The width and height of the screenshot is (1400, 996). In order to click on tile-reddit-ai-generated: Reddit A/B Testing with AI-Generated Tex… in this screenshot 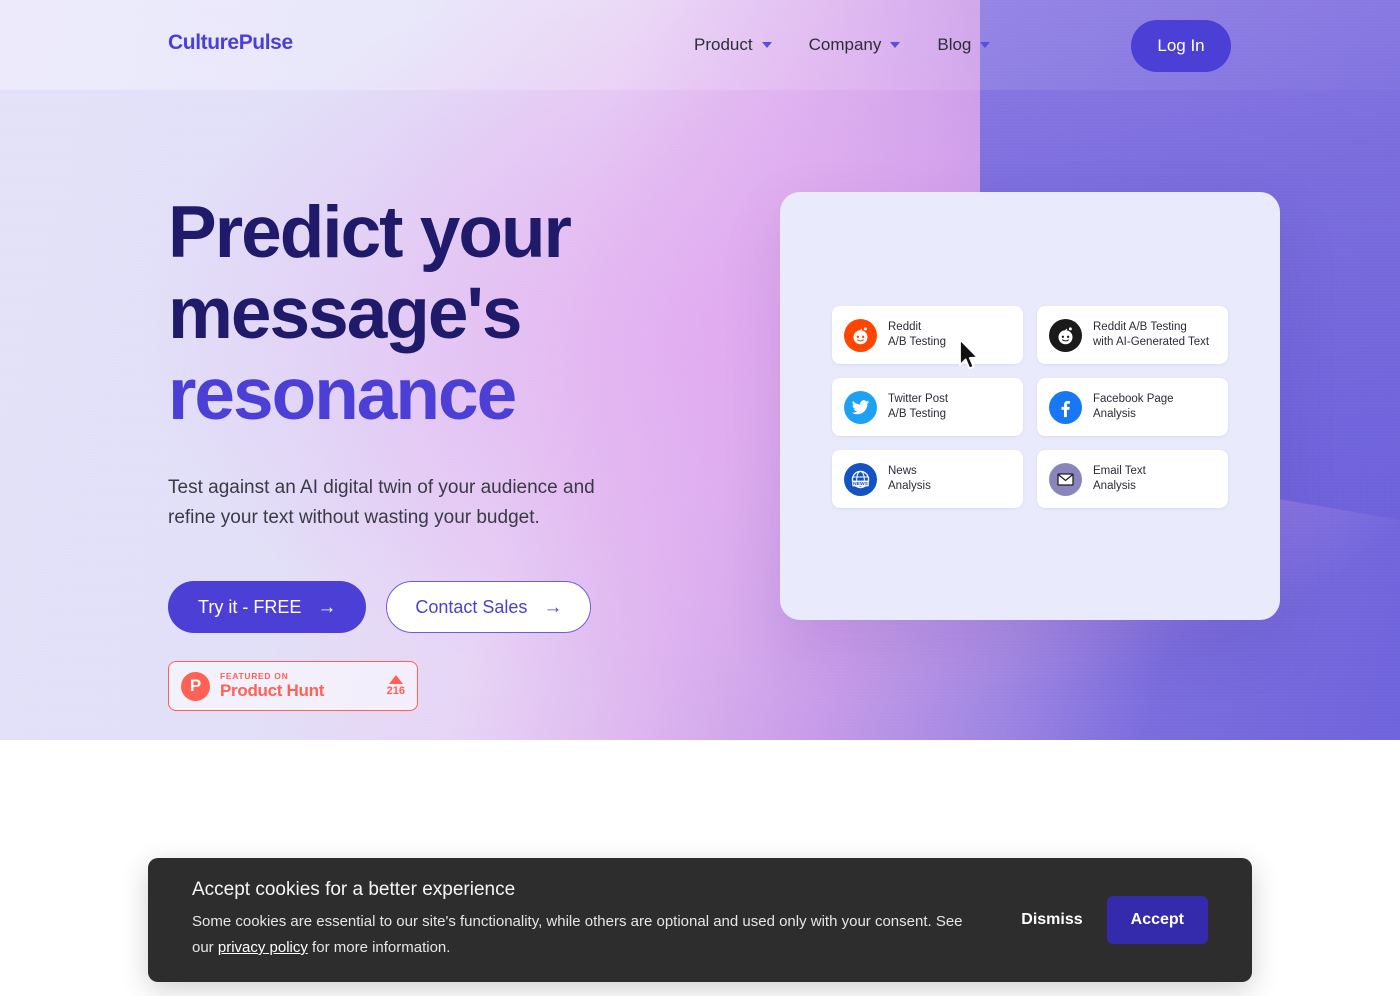, I will do `click(1132, 335)`.